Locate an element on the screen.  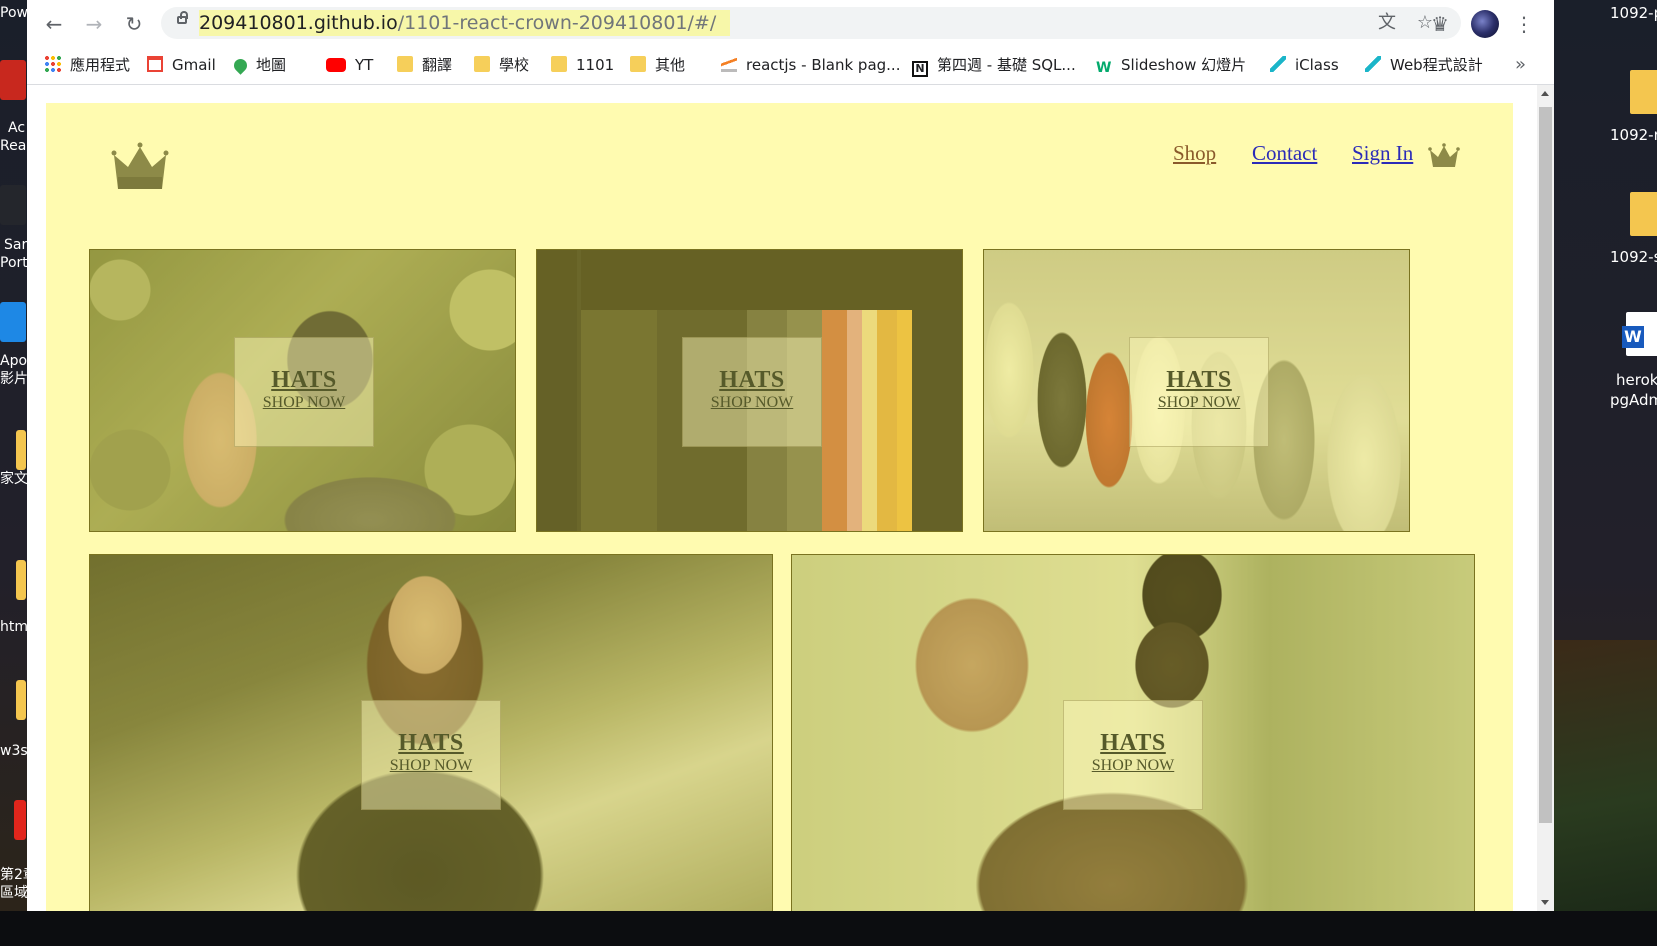
youtube-icon is located at coordinates (336, 65).